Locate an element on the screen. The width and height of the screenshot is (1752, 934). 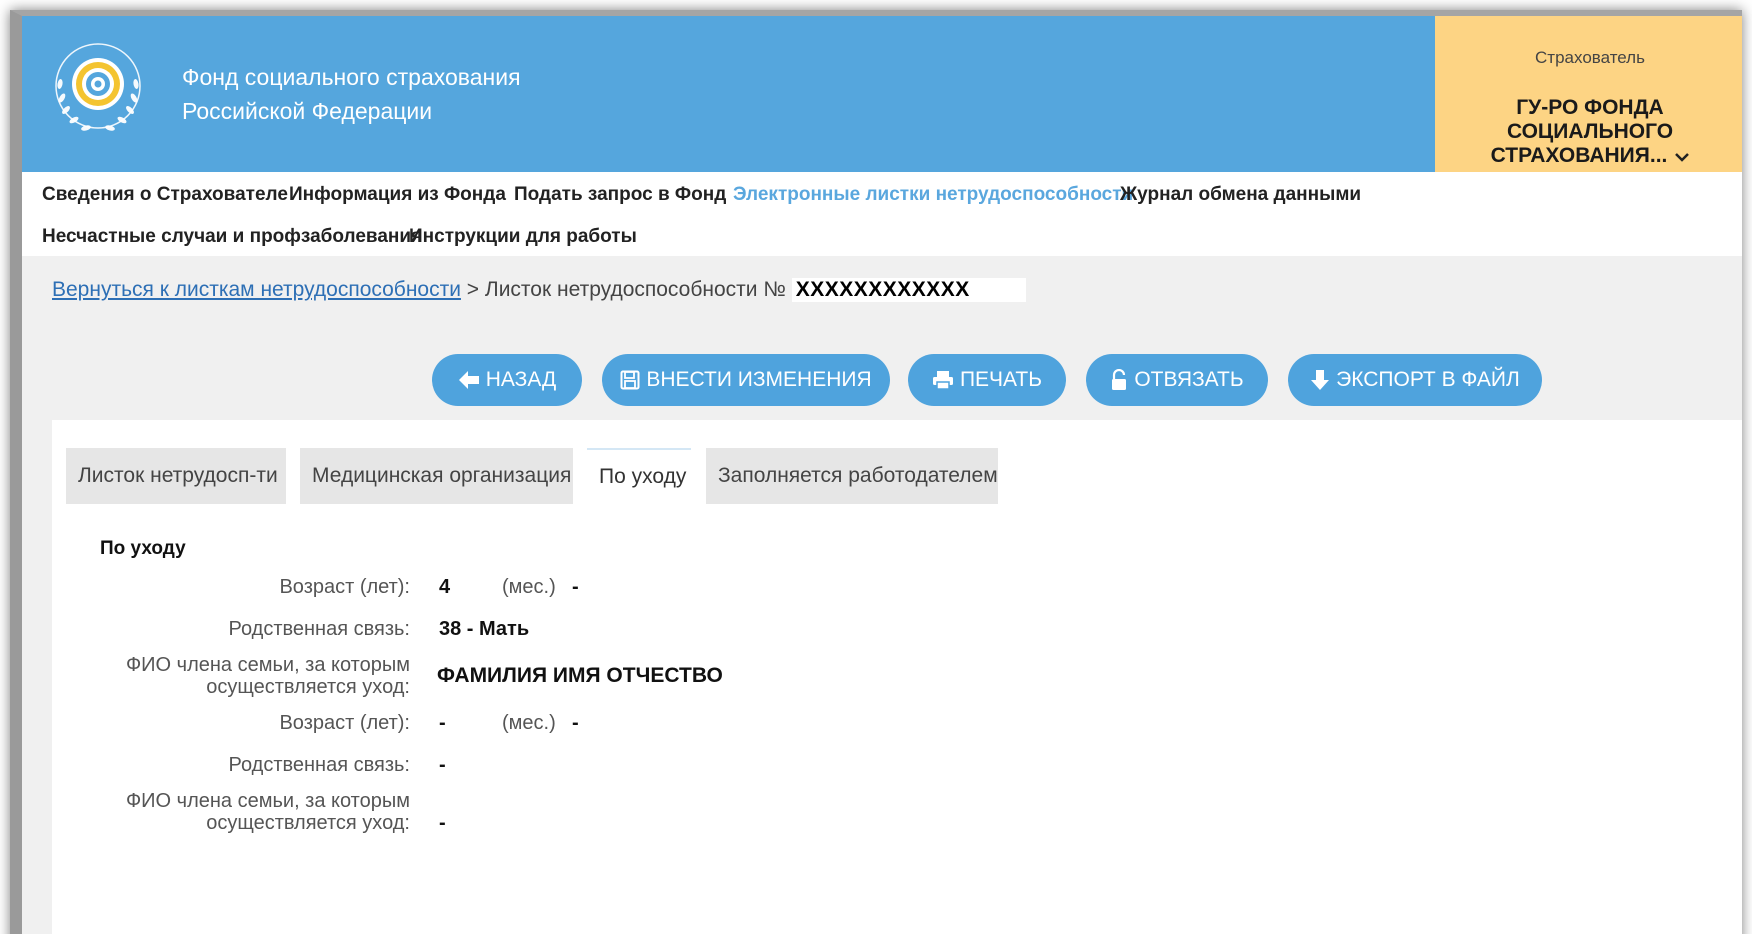
section-title: По уходу is located at coordinates (143, 548).